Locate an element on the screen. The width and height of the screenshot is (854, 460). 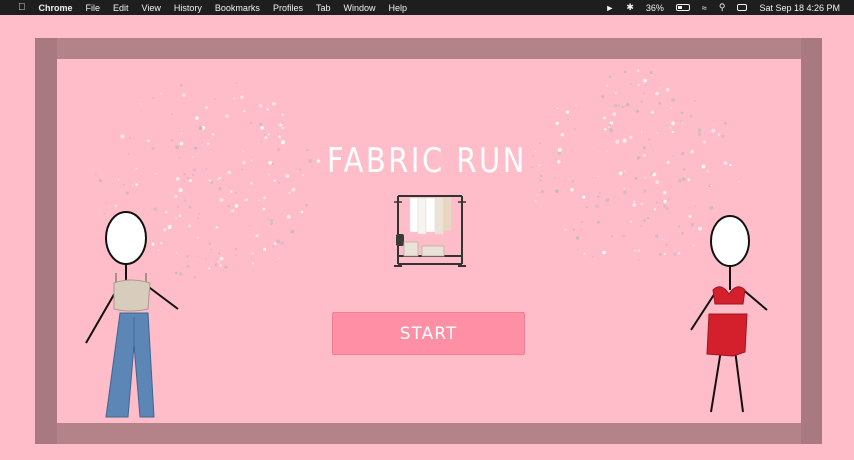
left-character is located at coordinates (132, 314).